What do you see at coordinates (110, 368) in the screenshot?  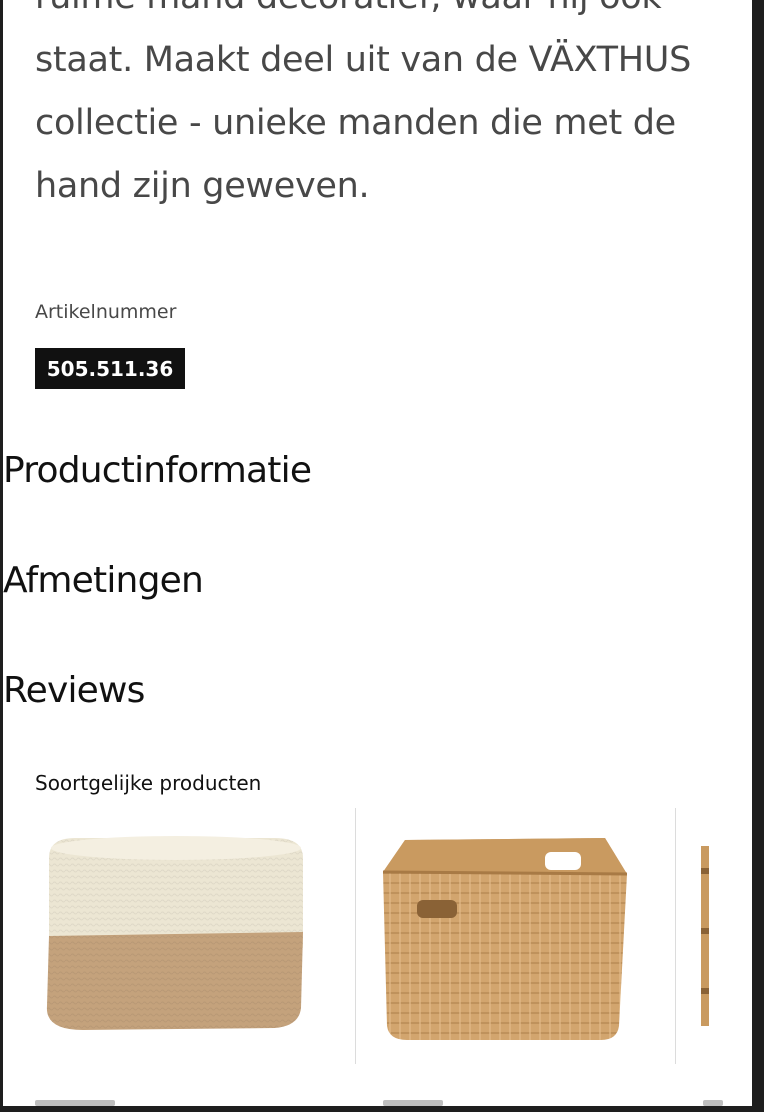 I see `article-number-badge: 505.511.36` at bounding box center [110, 368].